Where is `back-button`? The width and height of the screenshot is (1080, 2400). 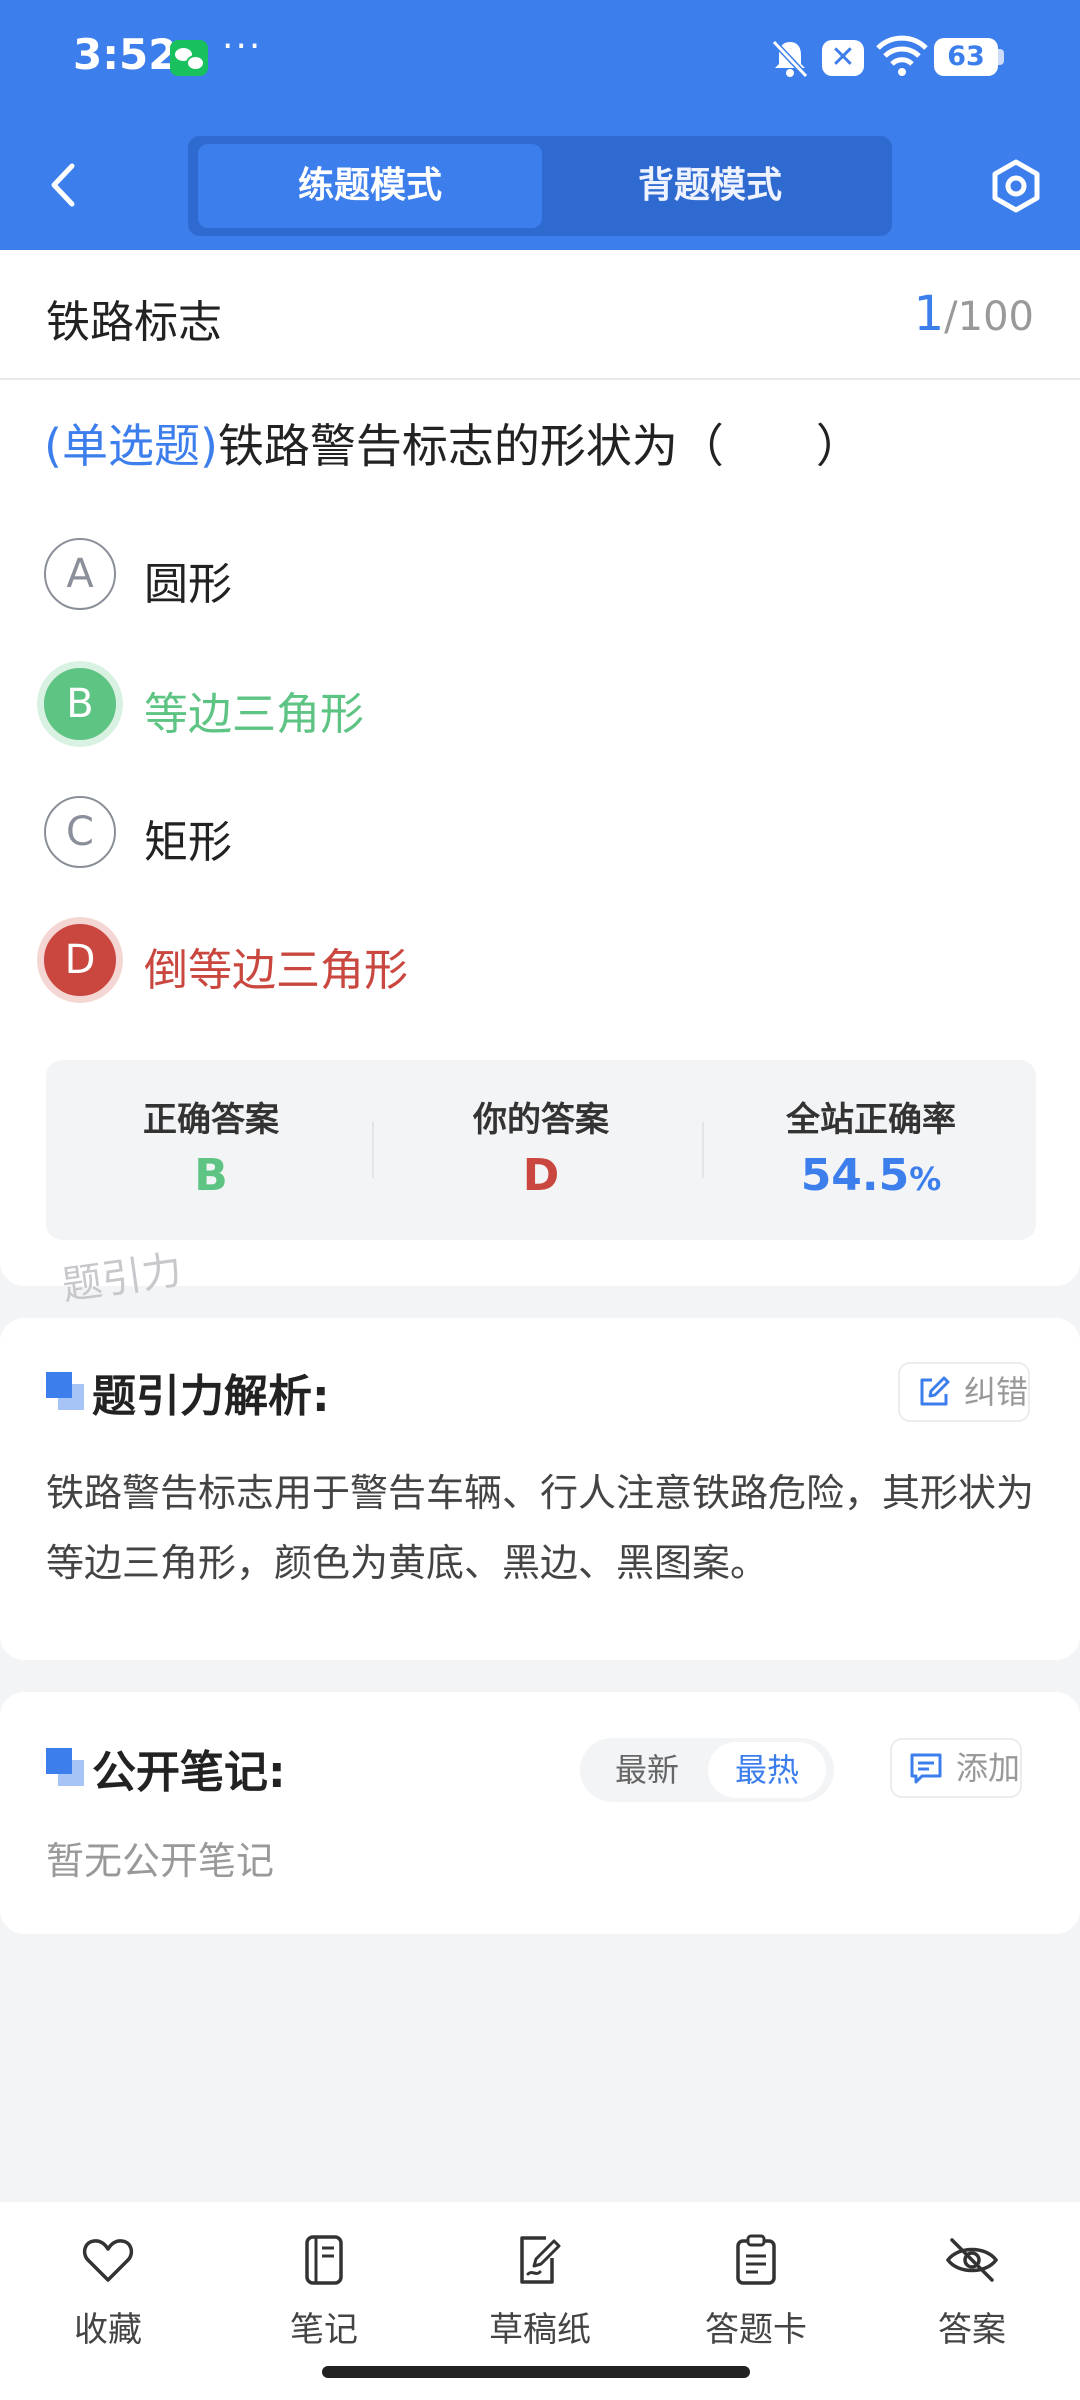 back-button is located at coordinates (65, 185).